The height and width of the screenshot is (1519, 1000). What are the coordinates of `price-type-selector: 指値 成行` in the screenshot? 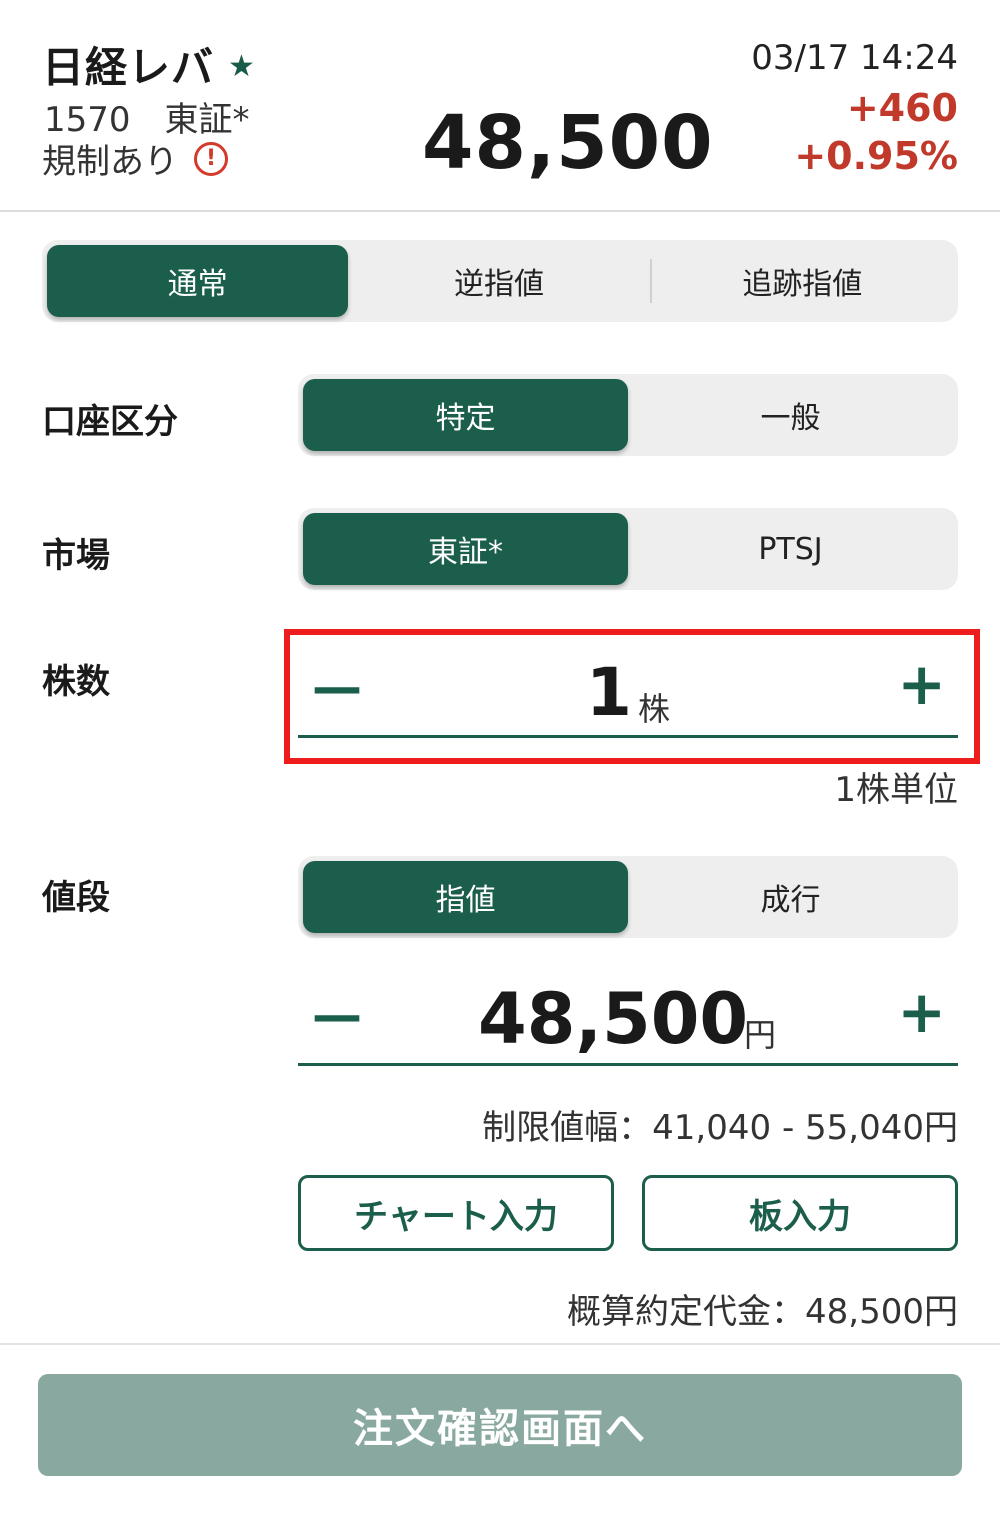 It's located at (628, 897).